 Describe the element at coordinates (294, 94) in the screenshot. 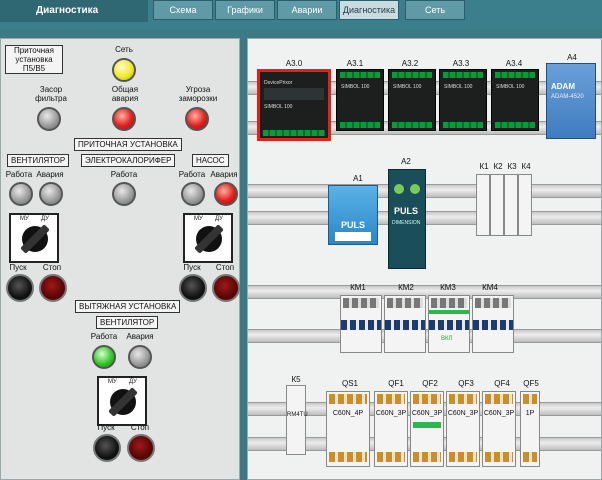

I see `module-screen` at that location.